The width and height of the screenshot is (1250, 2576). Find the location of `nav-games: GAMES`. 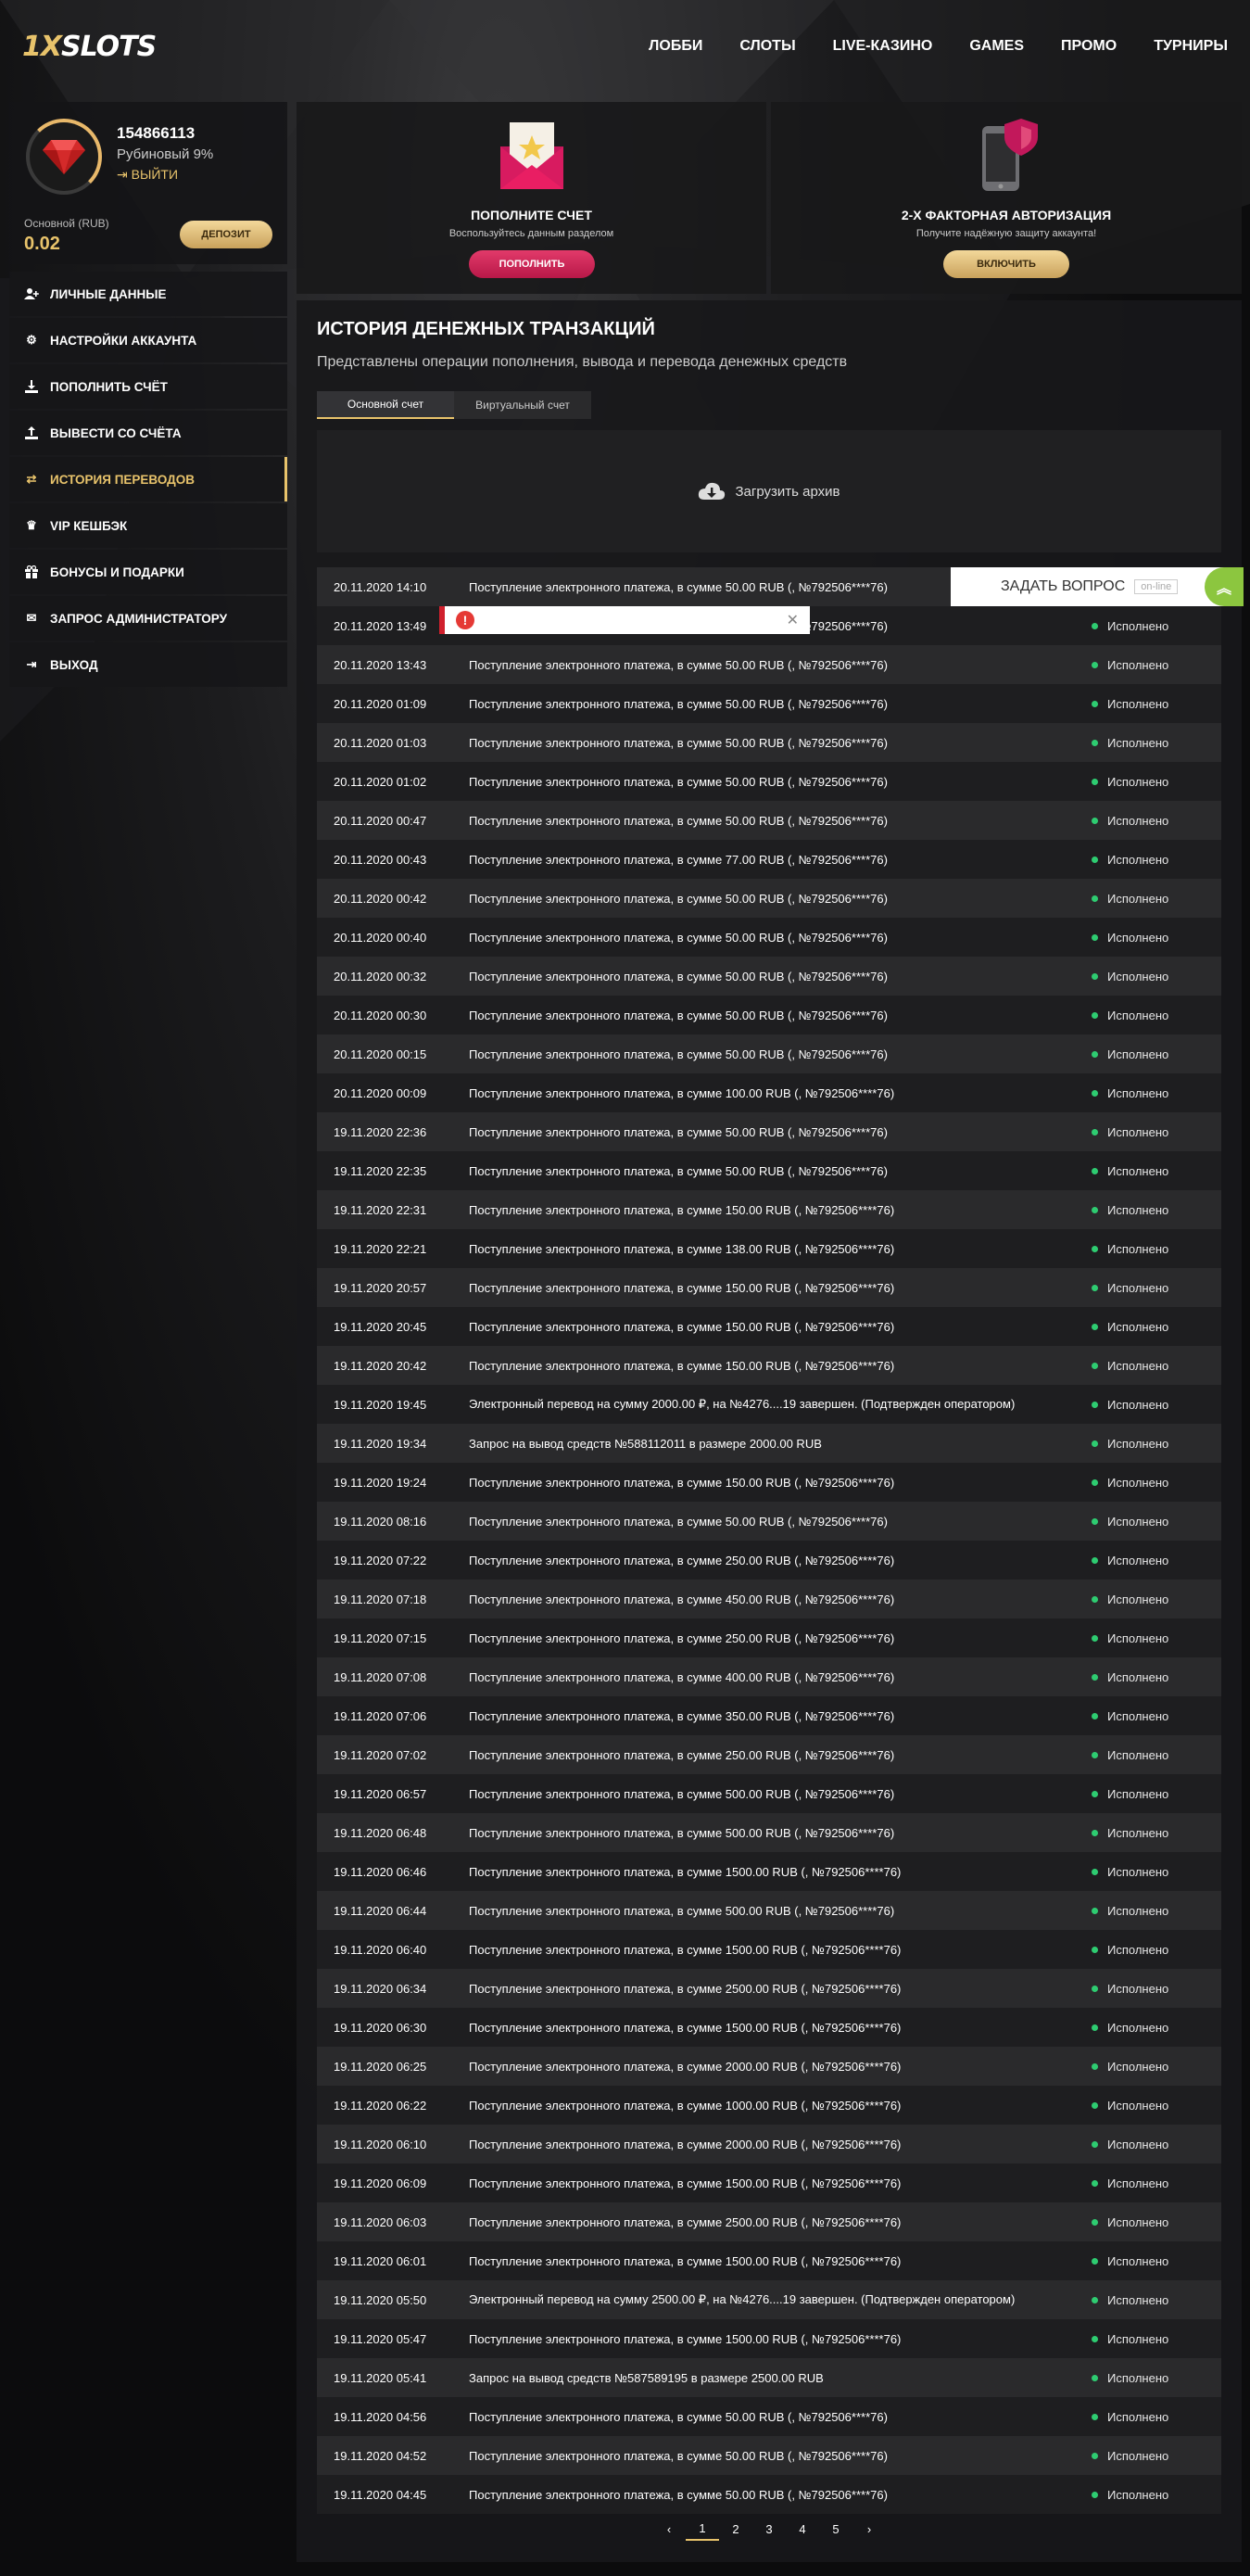

nav-games: GAMES is located at coordinates (996, 46).